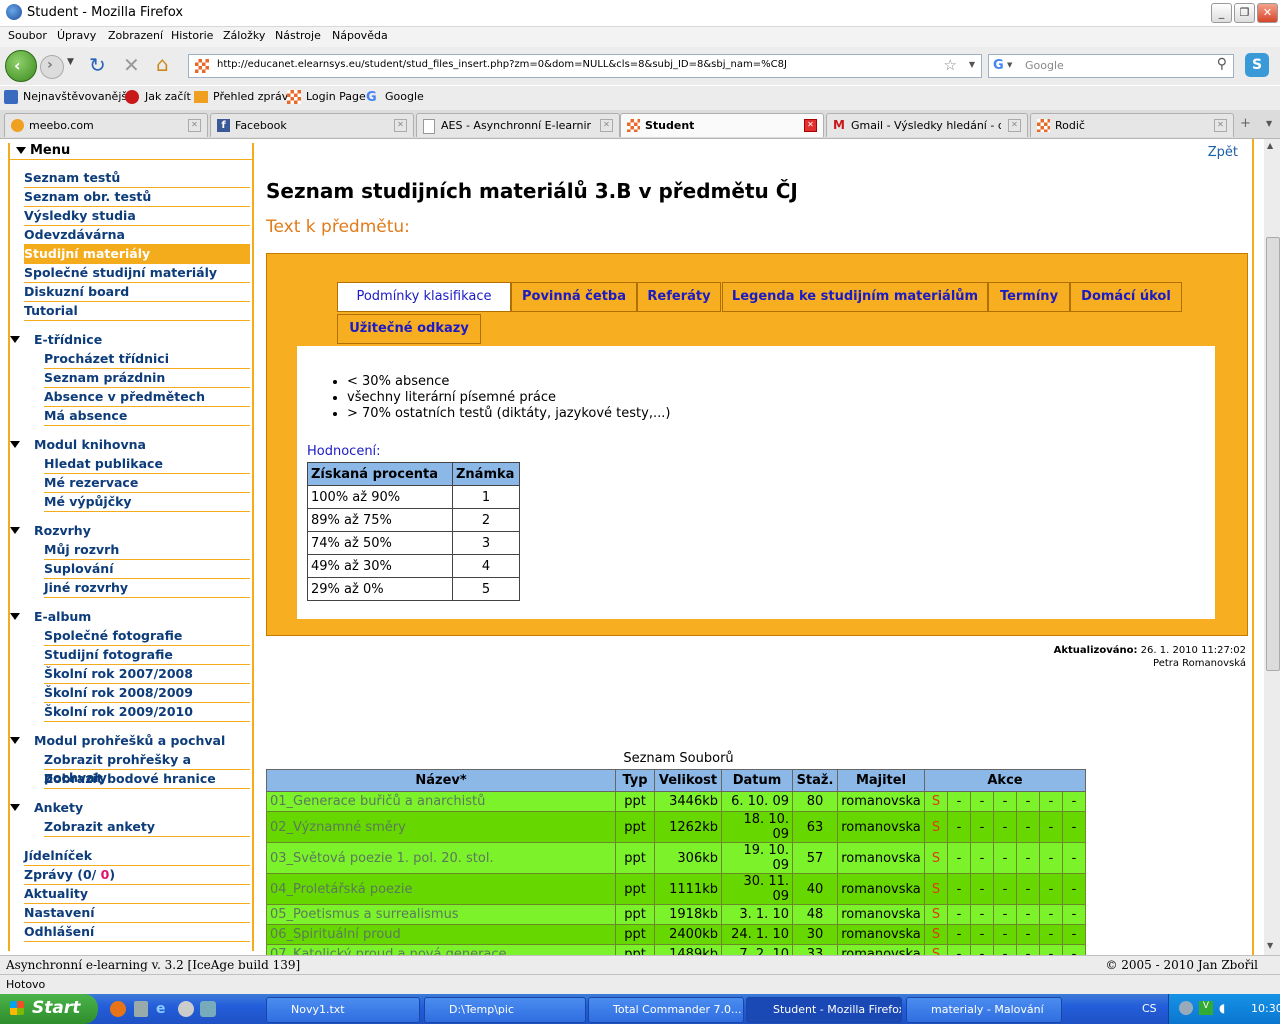 Image resolution: width=1280 pixels, height=1024 pixels. What do you see at coordinates (1126, 297) in the screenshot?
I see `tab-dom-c-kol: Domácí úkol` at bounding box center [1126, 297].